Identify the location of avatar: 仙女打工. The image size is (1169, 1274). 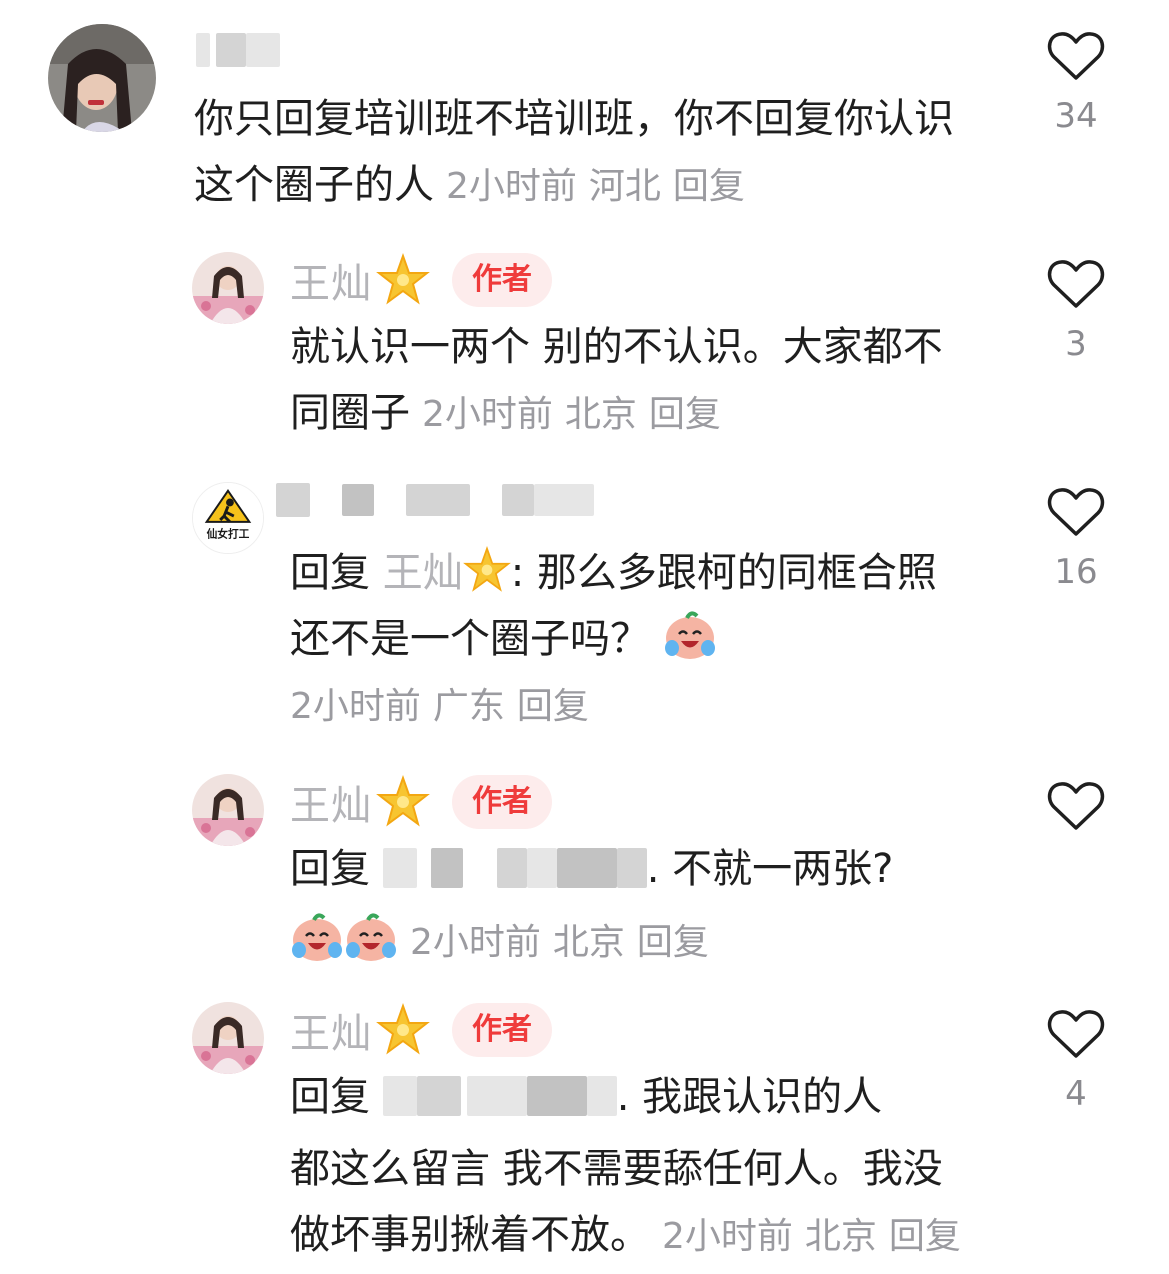
(228, 518).